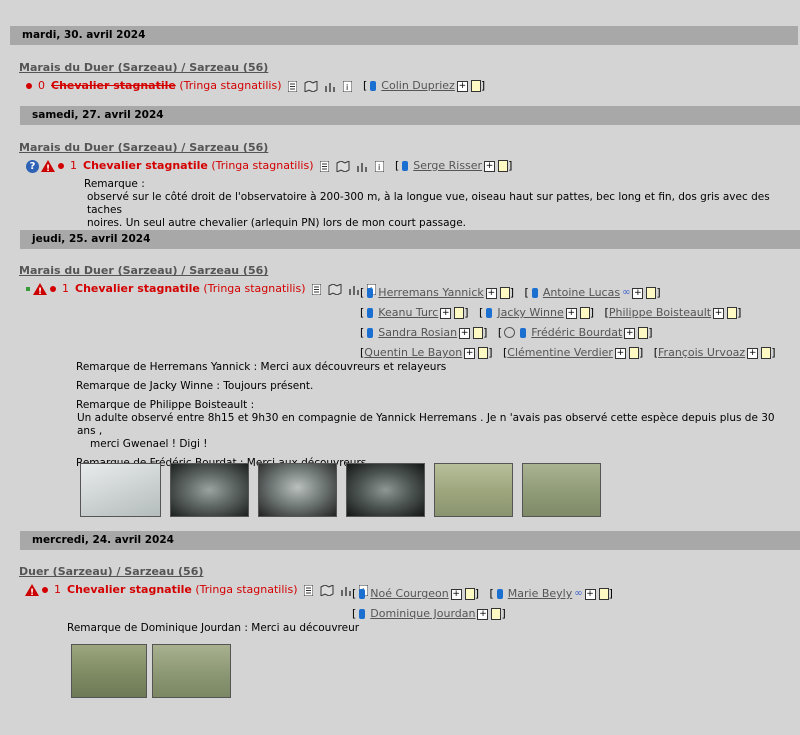  What do you see at coordinates (111, 571) in the screenshot?
I see `location-link: Duer (Sarzeau) / Sarzeau (56)` at bounding box center [111, 571].